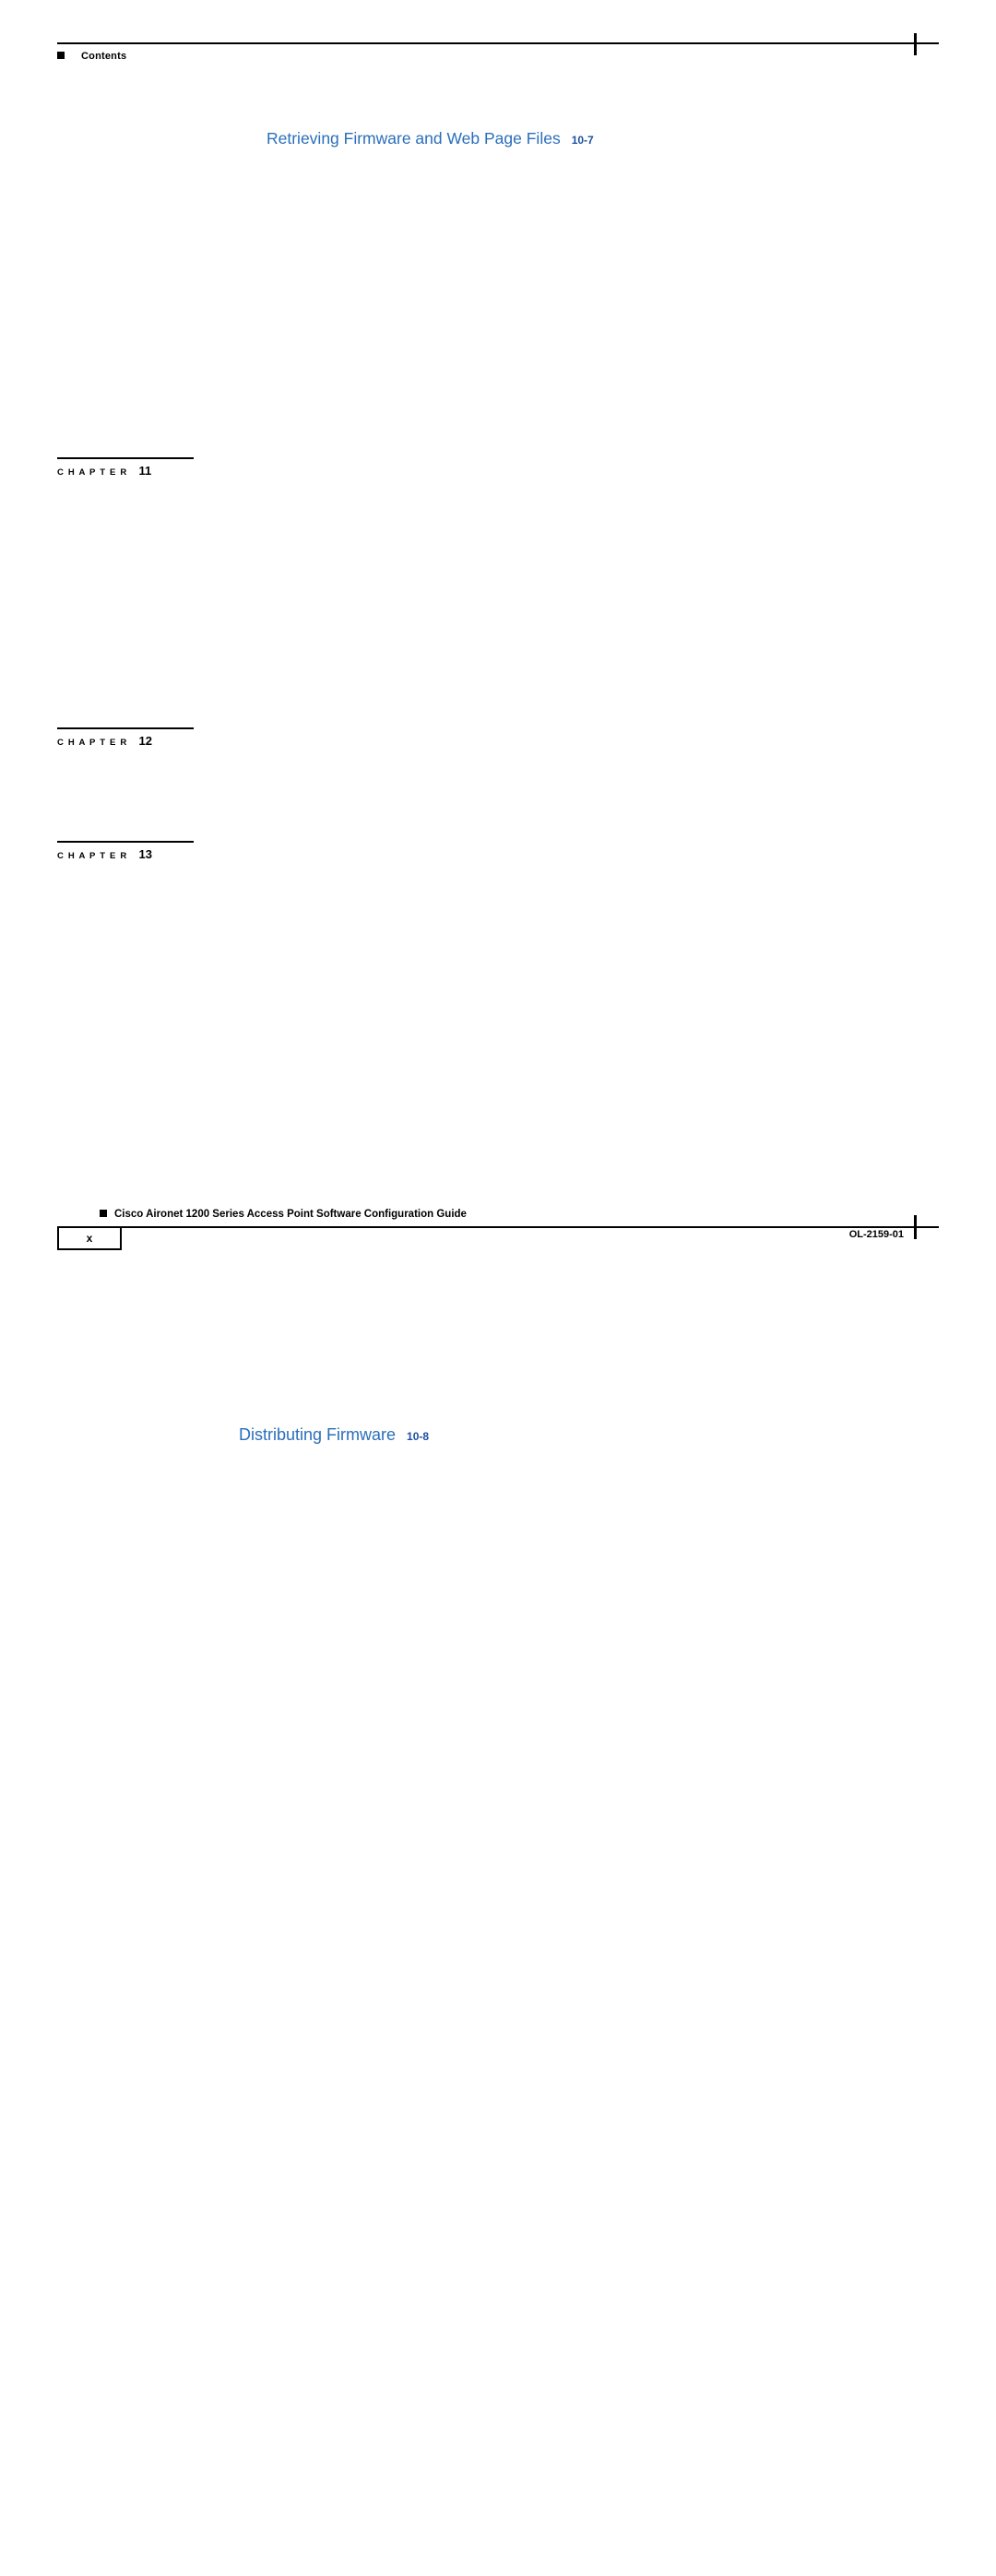 This screenshot has height=2576, width=996. I want to click on header-rule, so click(498, 43).